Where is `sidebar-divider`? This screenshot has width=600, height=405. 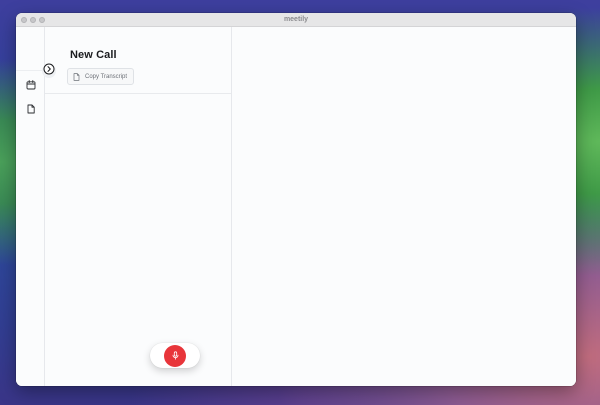 sidebar-divider is located at coordinates (138, 93).